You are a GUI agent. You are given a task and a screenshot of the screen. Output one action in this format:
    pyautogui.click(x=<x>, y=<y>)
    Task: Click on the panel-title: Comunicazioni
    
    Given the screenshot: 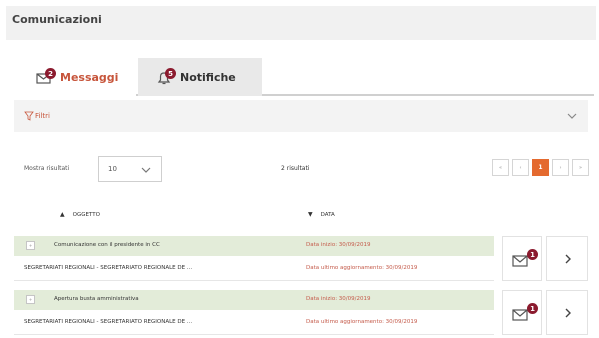 What is the action you would take?
    pyautogui.click(x=57, y=19)
    